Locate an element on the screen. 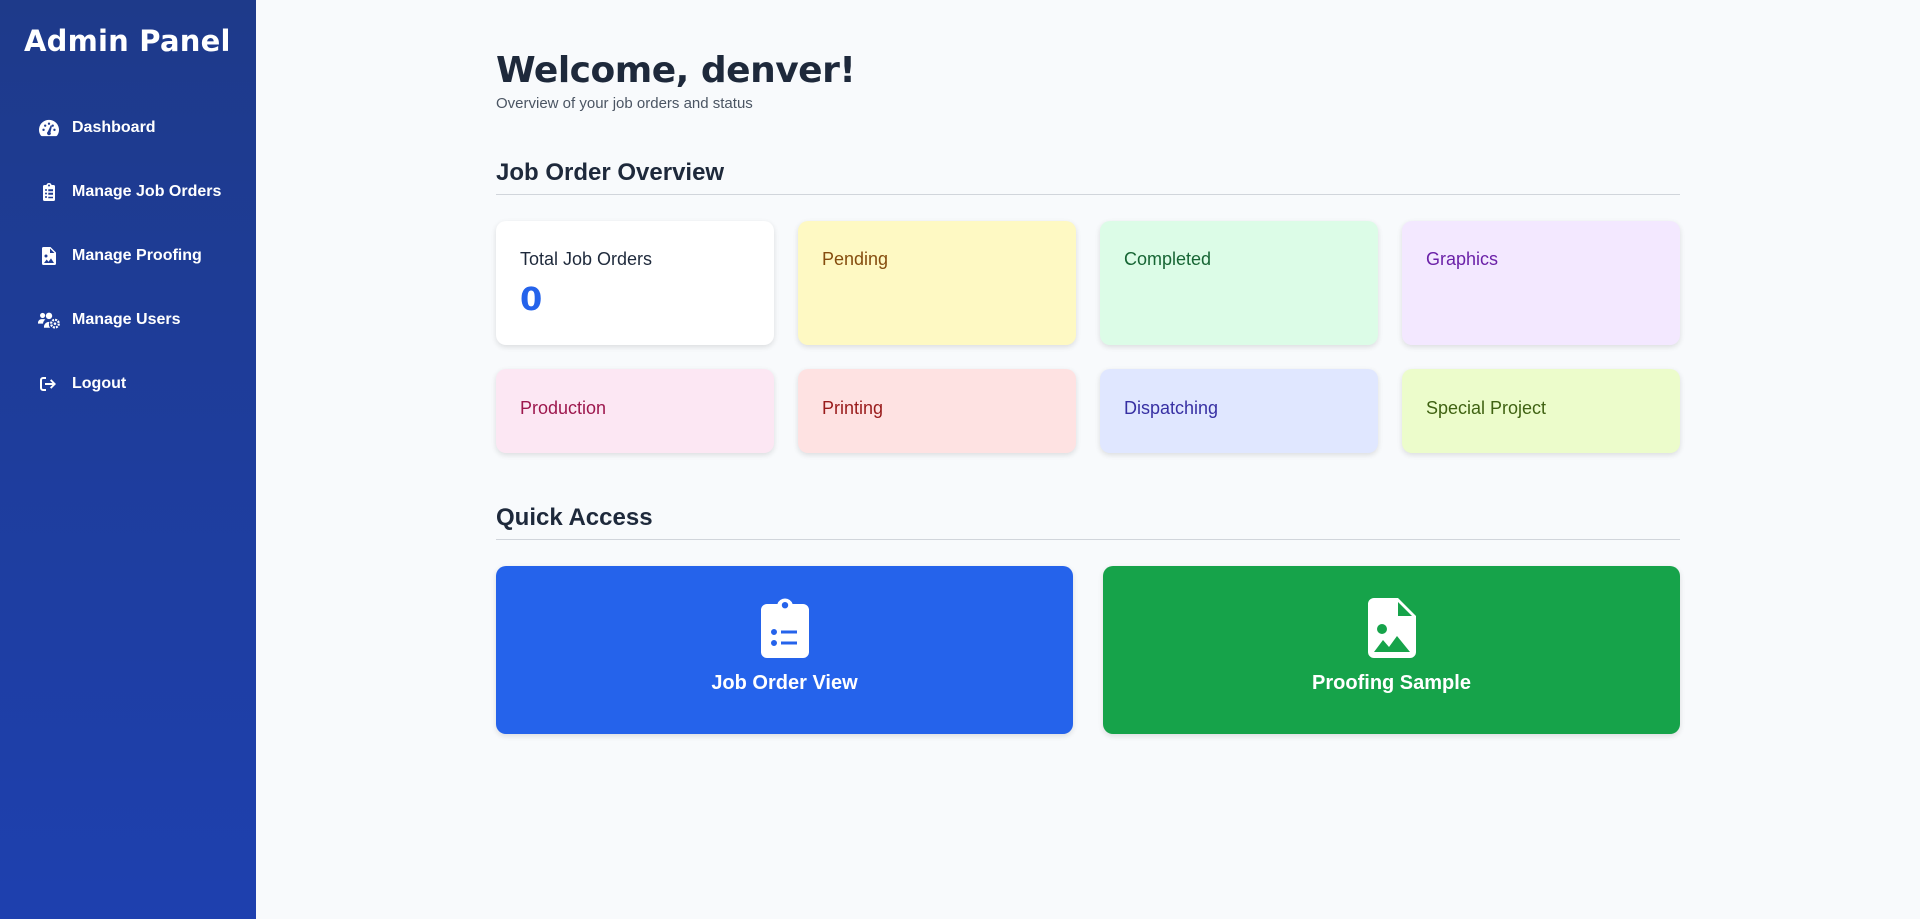  card-count: 0 is located at coordinates (531, 299).